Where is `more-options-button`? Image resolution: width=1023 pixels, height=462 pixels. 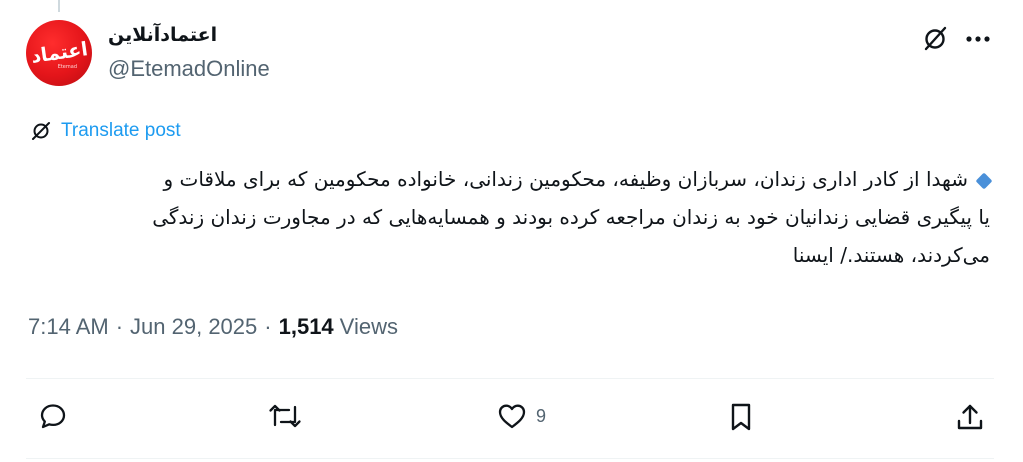
more-options-button is located at coordinates (978, 39).